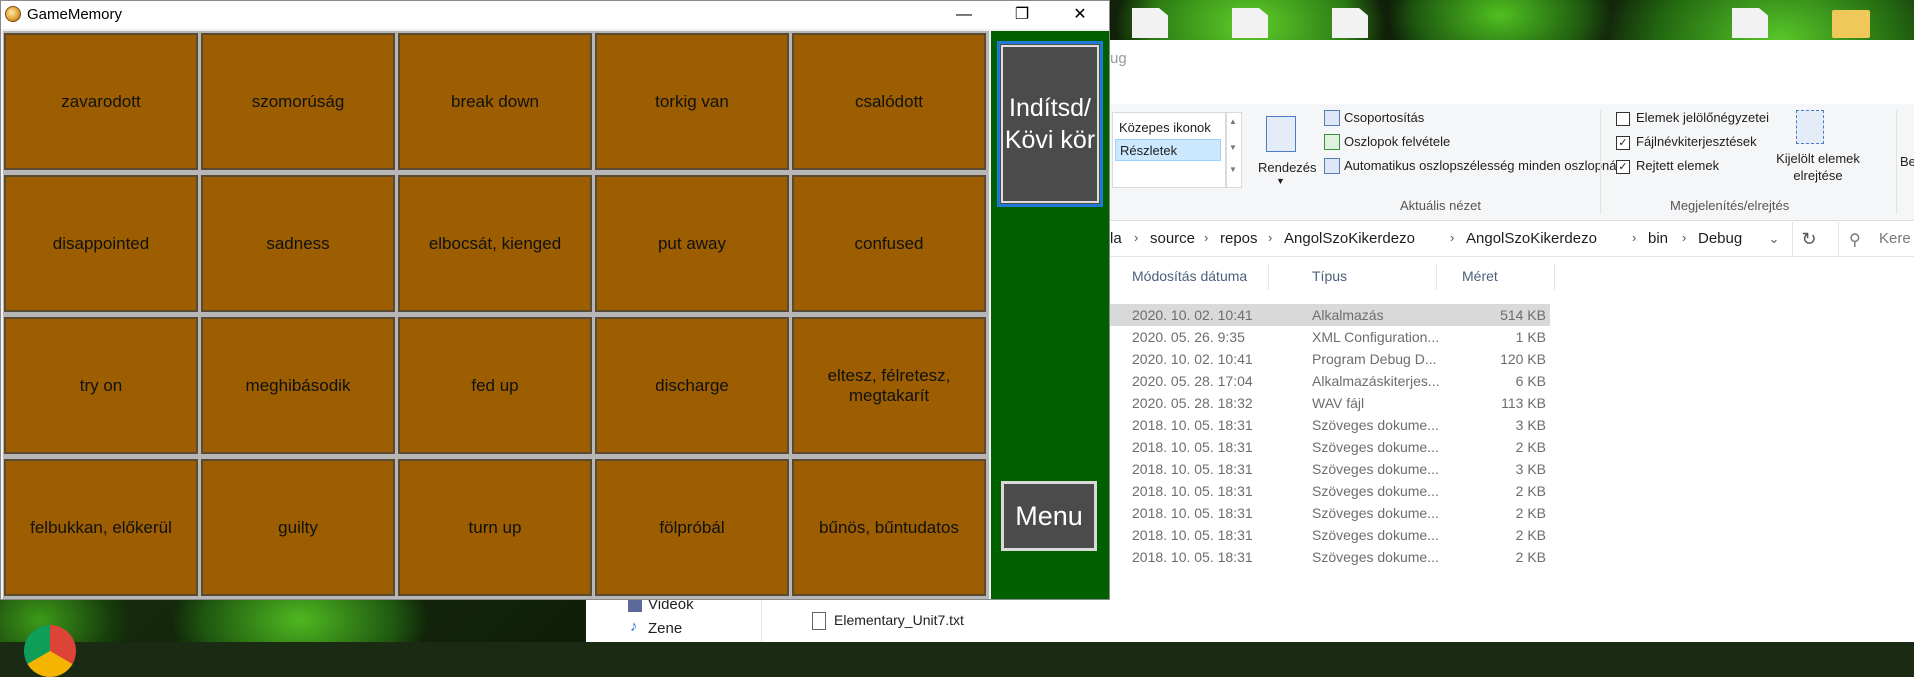  I want to click on memory-card: elbocsát, kienged, so click(495, 243).